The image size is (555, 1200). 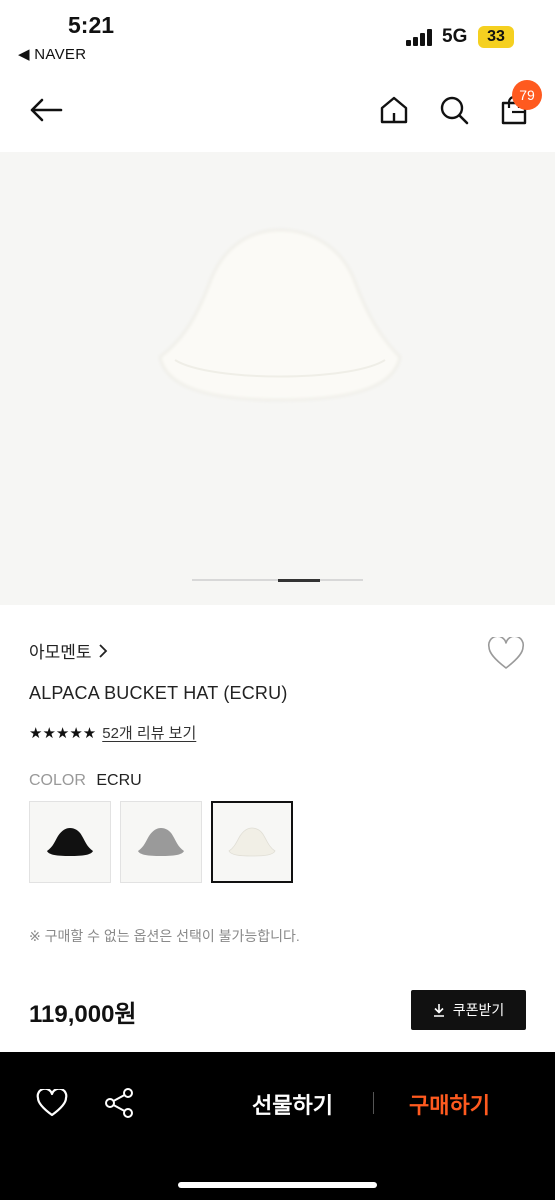 I want to click on color-option-ecru, so click(x=252, y=842).